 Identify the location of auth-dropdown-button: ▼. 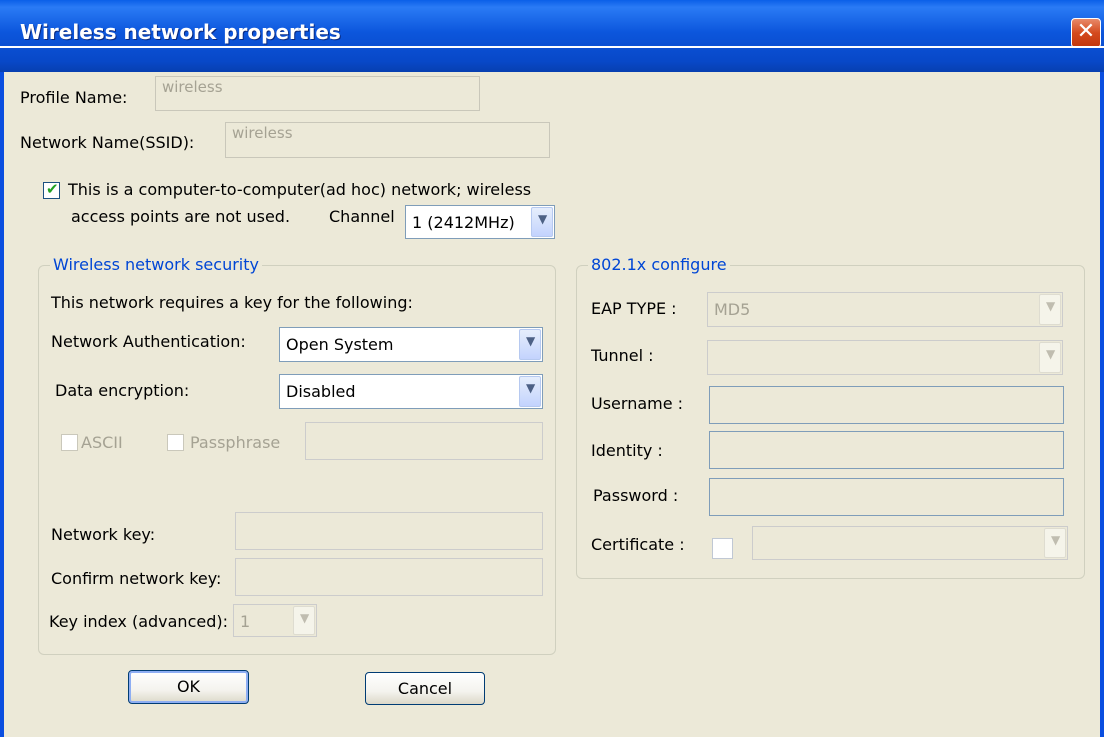
(530, 344).